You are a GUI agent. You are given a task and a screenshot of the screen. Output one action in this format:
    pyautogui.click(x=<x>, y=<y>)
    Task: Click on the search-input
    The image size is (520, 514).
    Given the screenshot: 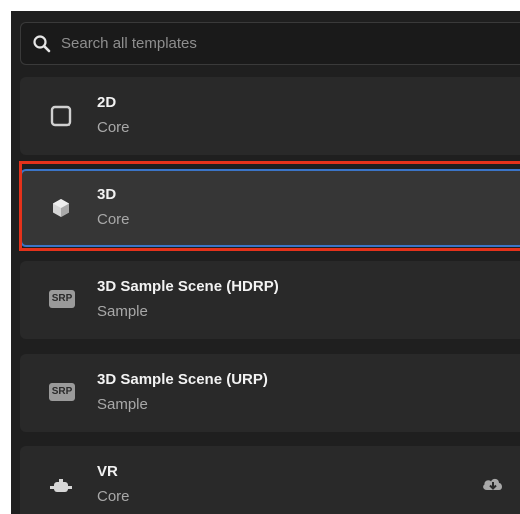 What is the action you would take?
    pyautogui.click(x=281, y=43)
    